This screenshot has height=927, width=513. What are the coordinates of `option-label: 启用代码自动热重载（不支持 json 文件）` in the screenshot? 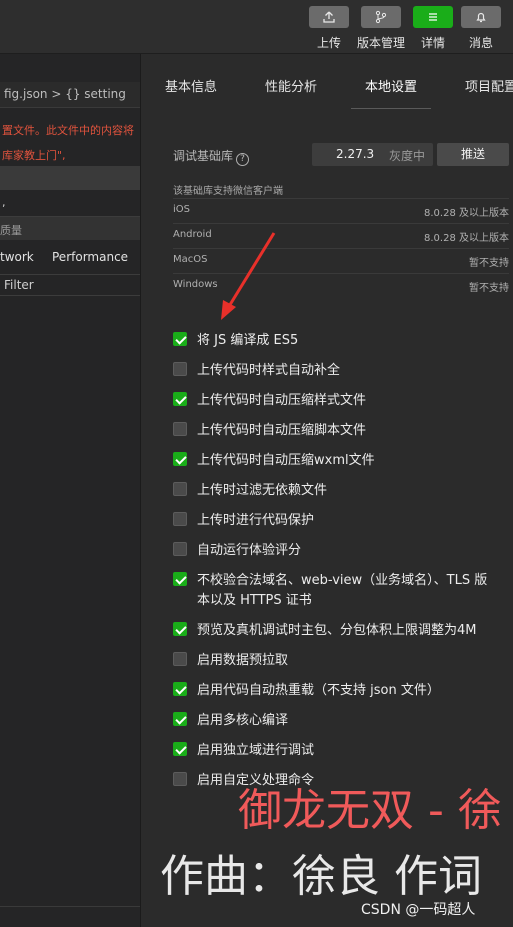 It's located at (318, 690).